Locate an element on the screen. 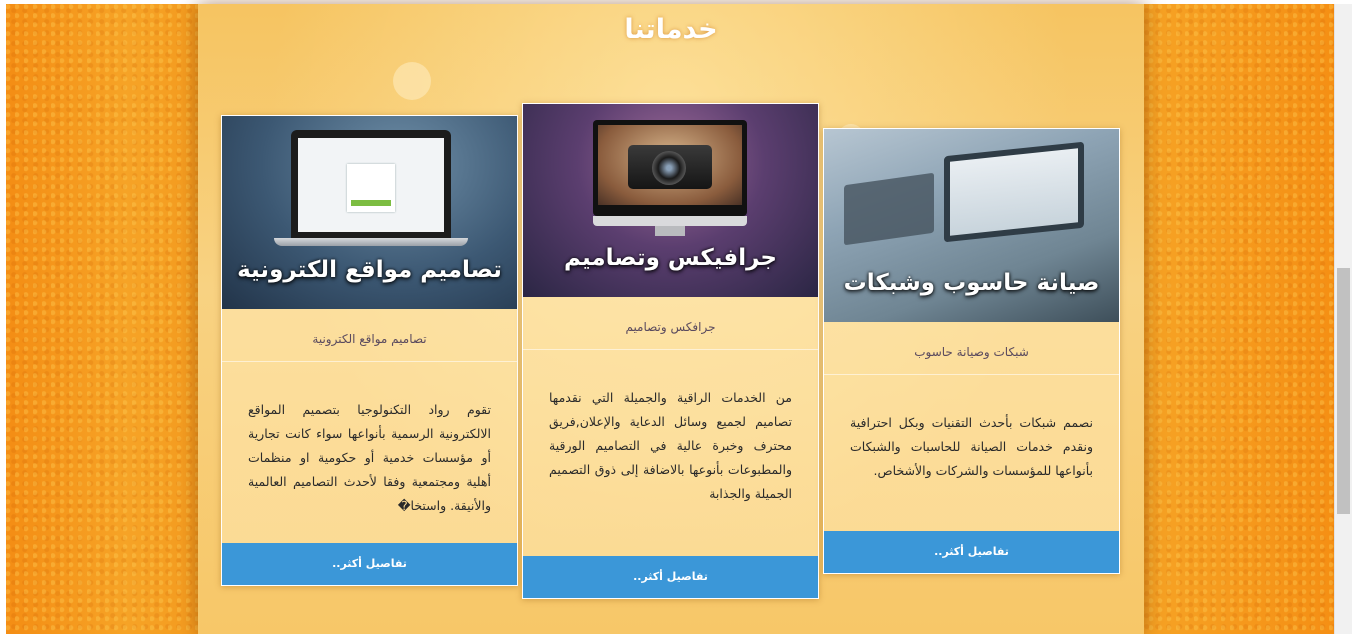 The height and width of the screenshot is (634, 1352). vertical-scrollbar is located at coordinates (1343, 319).